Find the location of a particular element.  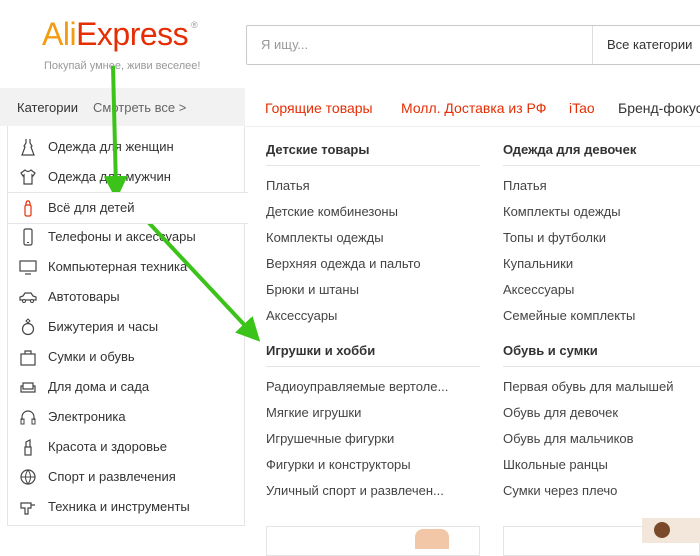

sidebar-item-computers: Компьютерная техника is located at coordinates (127, 267).